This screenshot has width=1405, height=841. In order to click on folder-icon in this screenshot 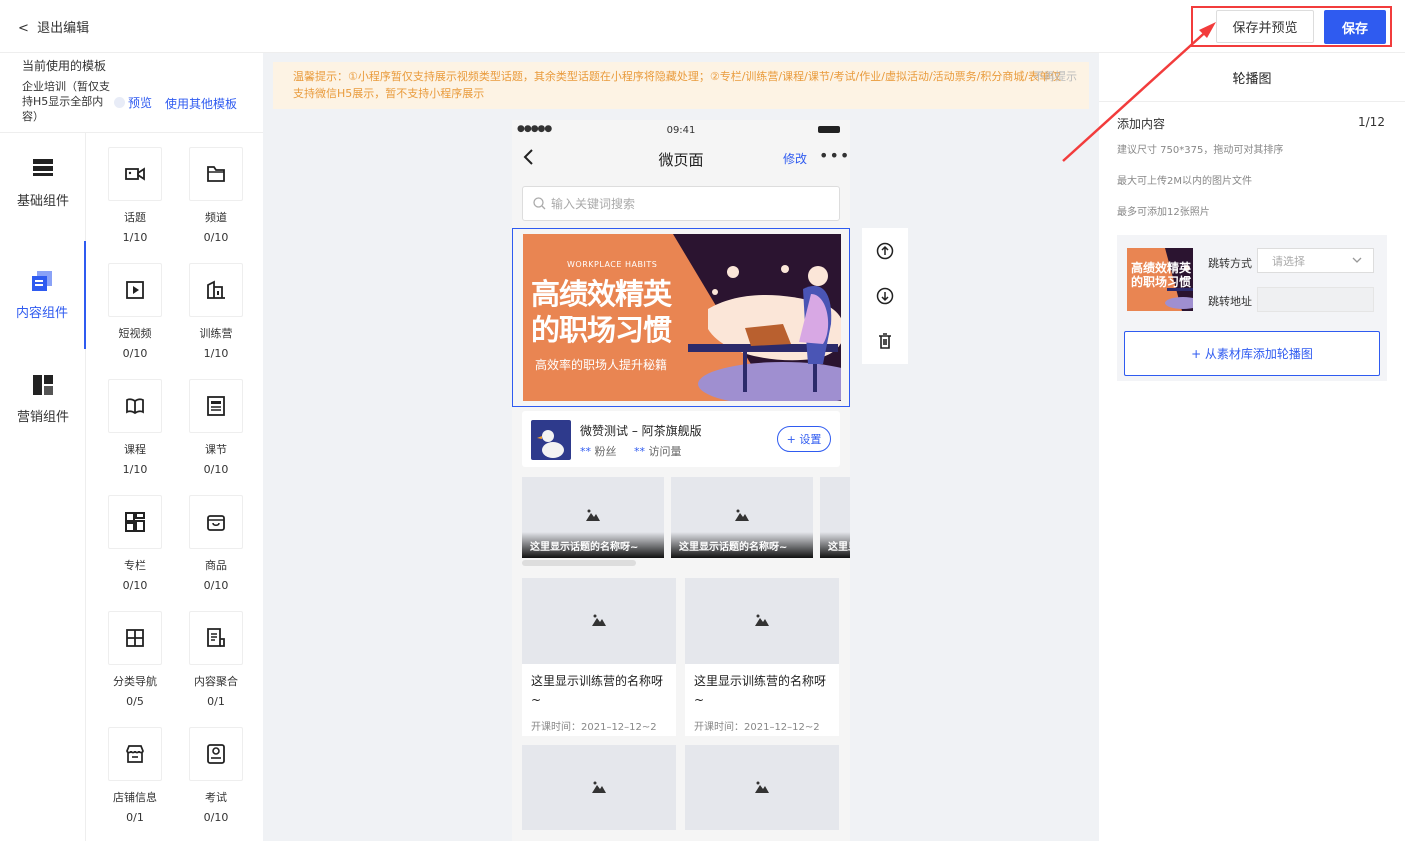, I will do `click(216, 174)`.